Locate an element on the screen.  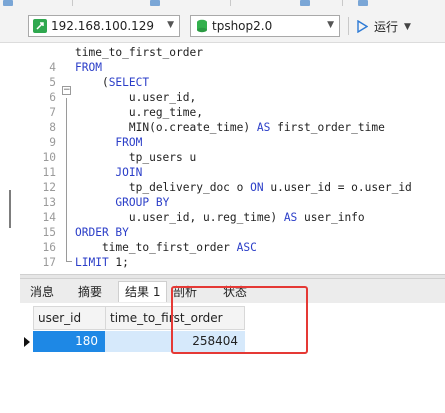
sql-token: user_info is located at coordinates (331, 217).